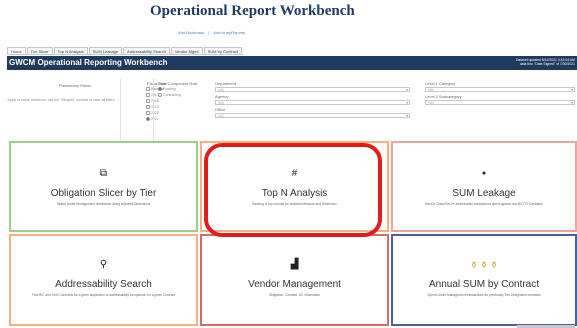 The height and width of the screenshot is (328, 577). Describe the element at coordinates (484, 284) in the screenshot. I see `tile-title: Annual SUM by Contract` at that location.